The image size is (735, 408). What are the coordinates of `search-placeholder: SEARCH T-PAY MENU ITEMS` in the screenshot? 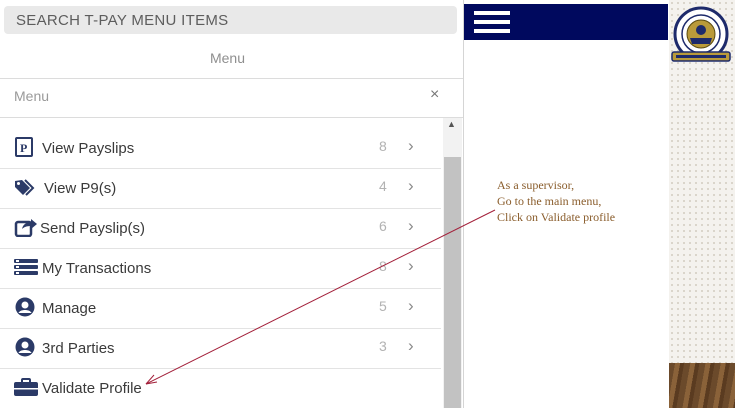 It's located at (122, 20).